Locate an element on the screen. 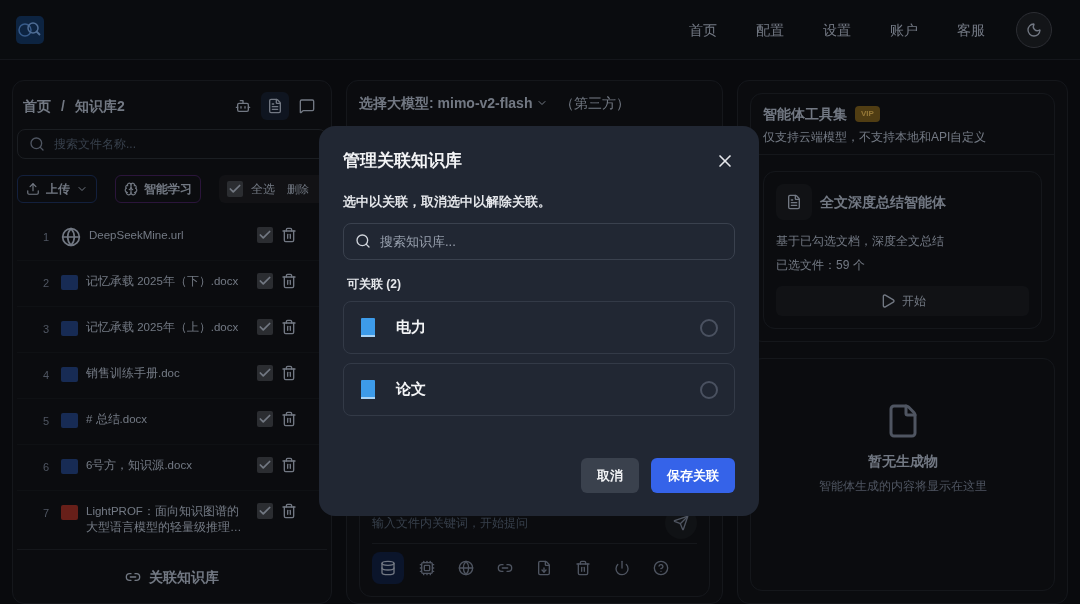  agent-description: 基于已勾选文档，深度全文总结 is located at coordinates (860, 241).